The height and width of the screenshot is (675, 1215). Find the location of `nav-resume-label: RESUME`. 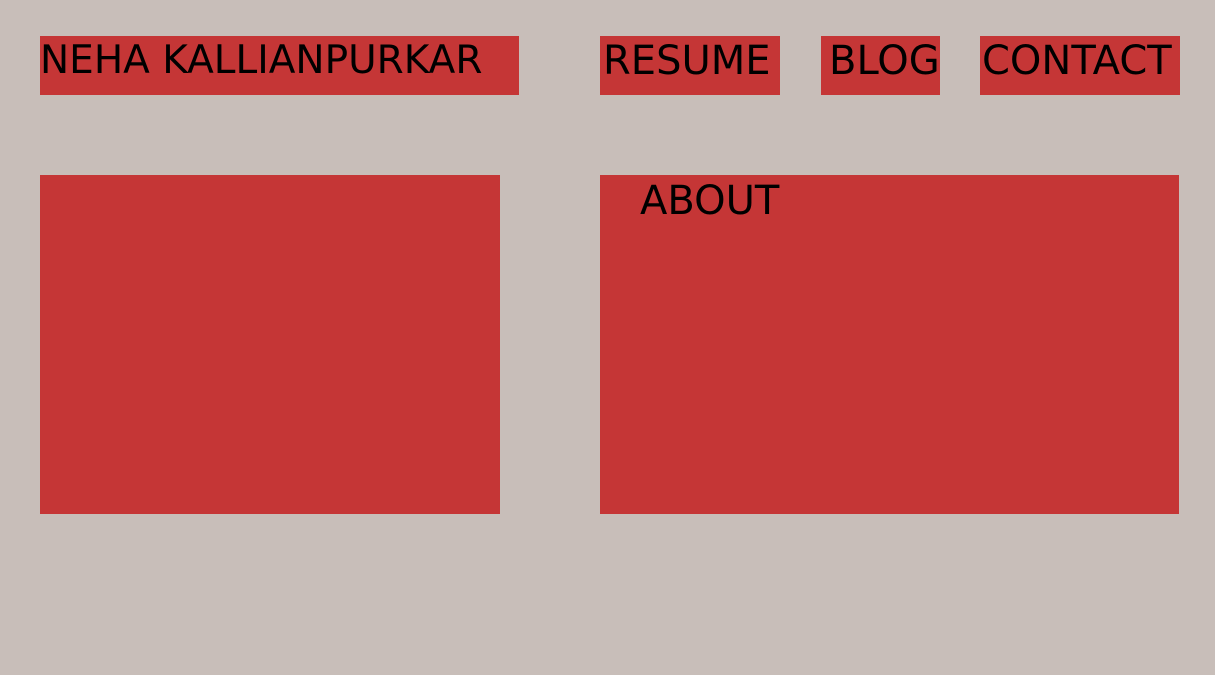

nav-resume-label: RESUME is located at coordinates (687, 61).